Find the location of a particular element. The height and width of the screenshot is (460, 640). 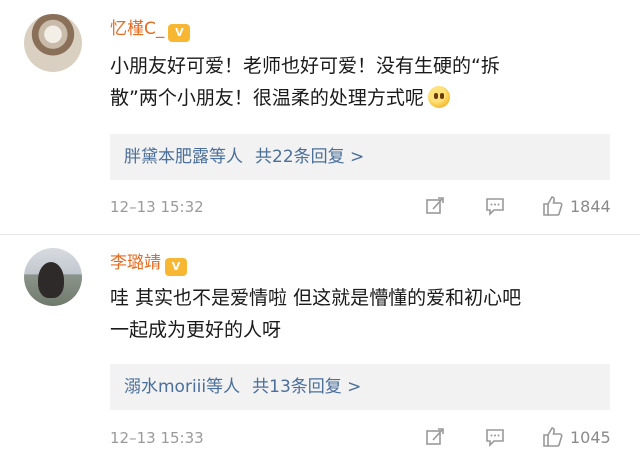

replies-link: 溺水moriii等人 共13条回复 > is located at coordinates (360, 387).